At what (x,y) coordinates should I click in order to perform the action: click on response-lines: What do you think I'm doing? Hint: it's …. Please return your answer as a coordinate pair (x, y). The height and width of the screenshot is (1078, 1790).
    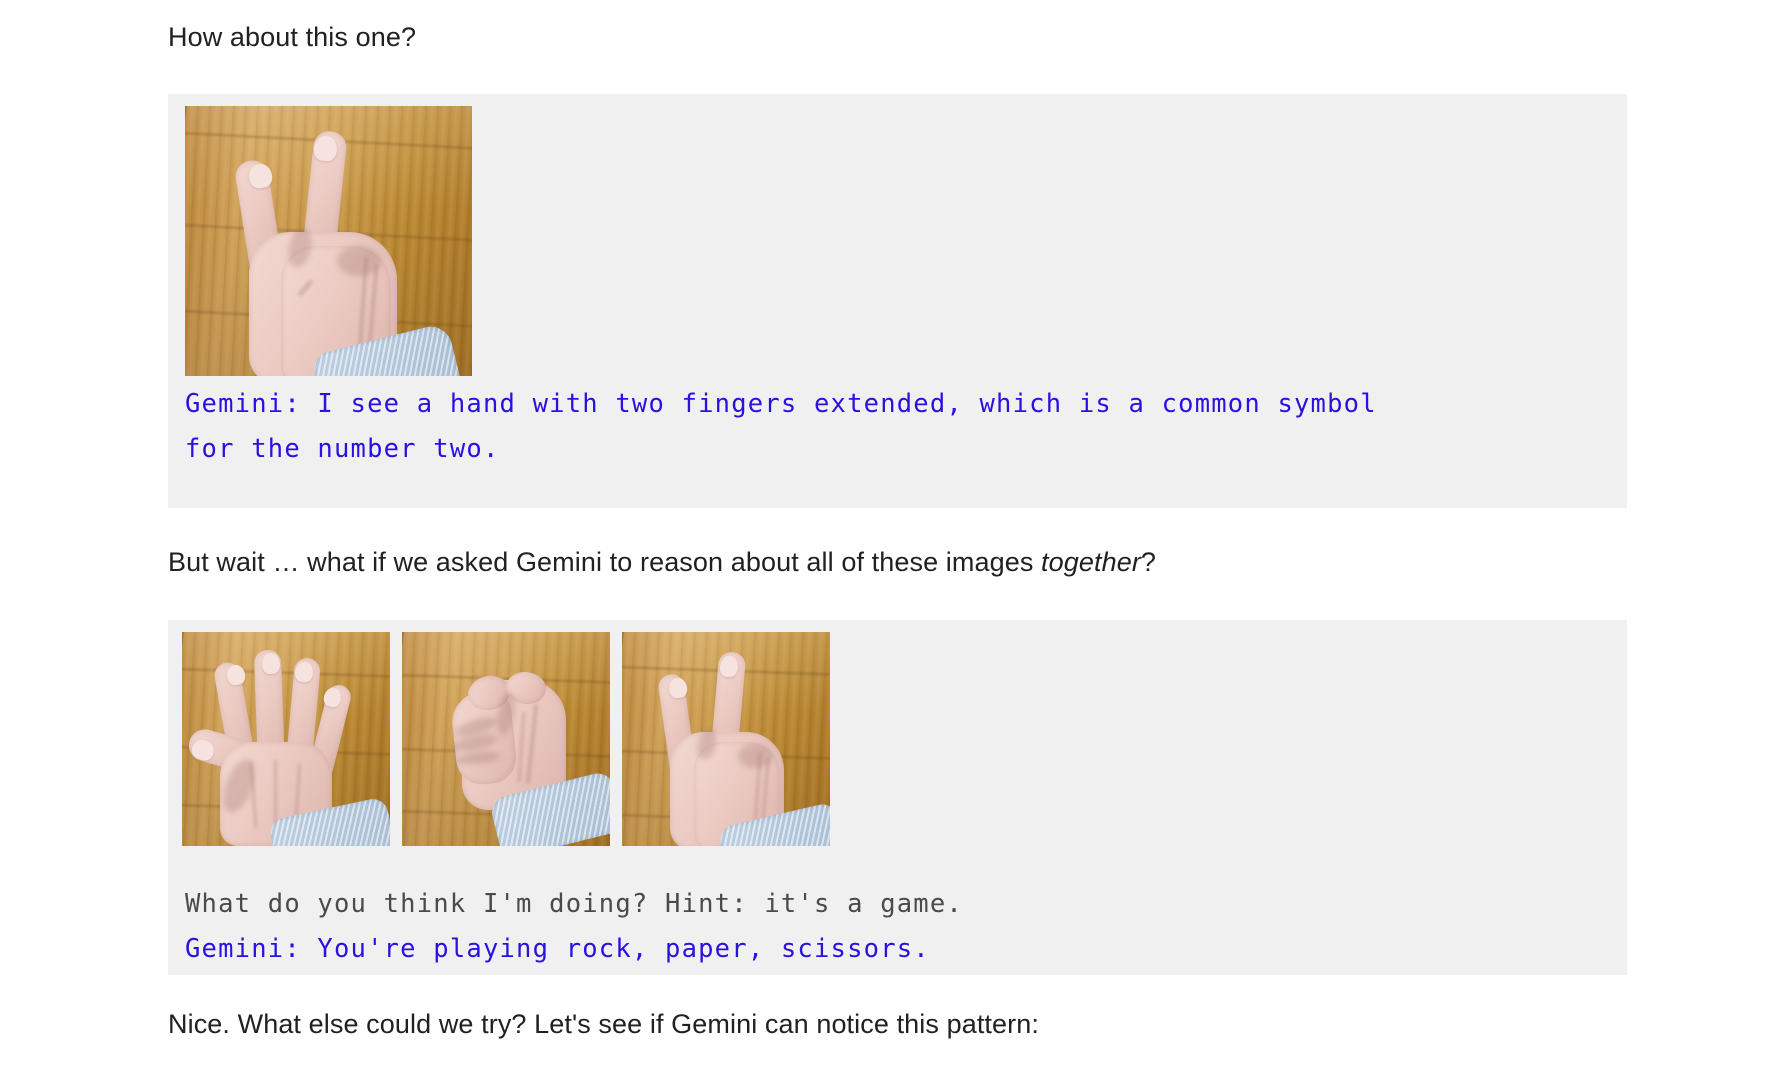
    Looking at the image, I should click on (574, 927).